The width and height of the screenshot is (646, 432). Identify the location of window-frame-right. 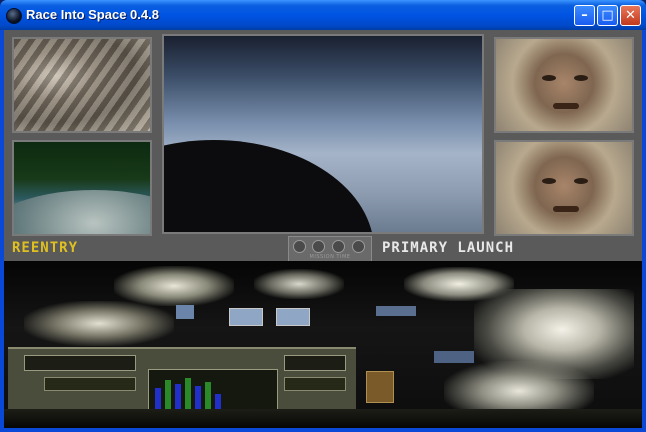
(644, 231).